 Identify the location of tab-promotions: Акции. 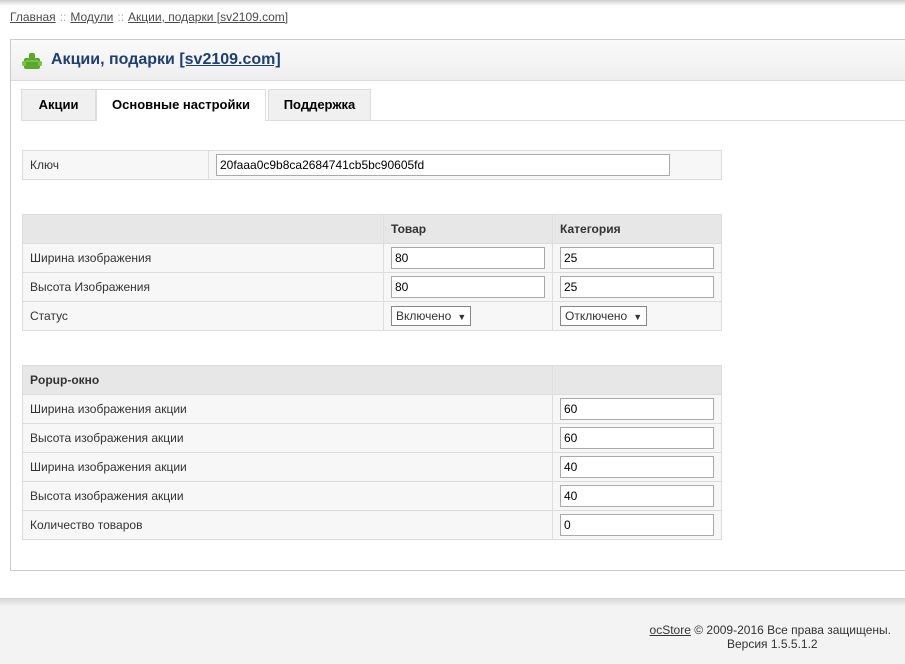
(58, 104).